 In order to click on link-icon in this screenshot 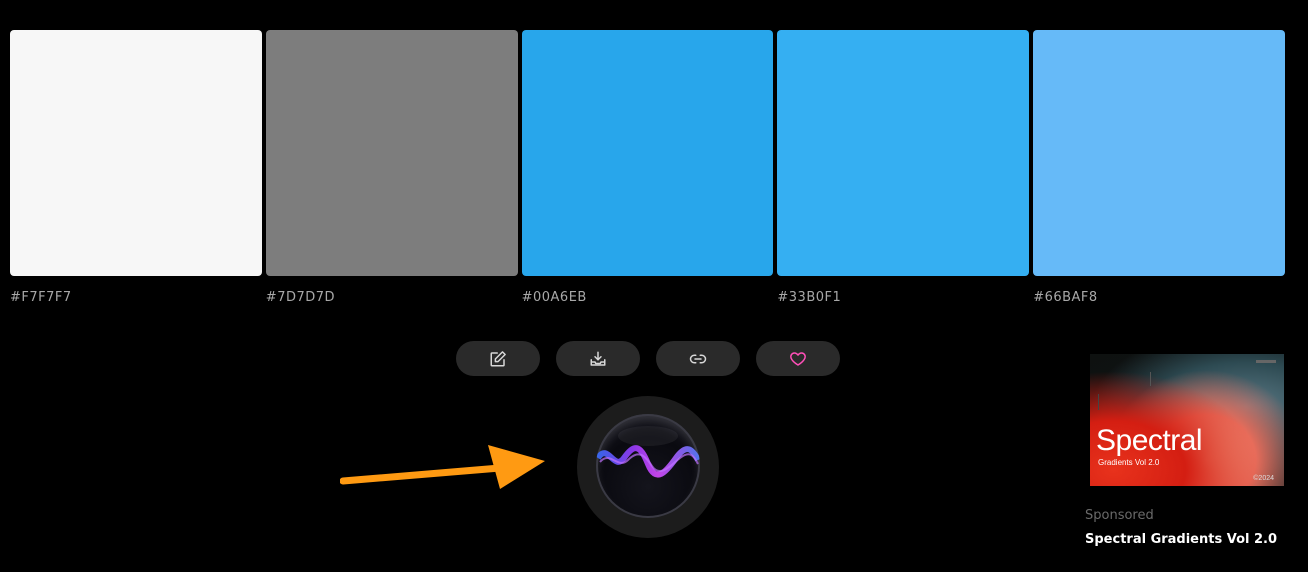, I will do `click(698, 358)`.